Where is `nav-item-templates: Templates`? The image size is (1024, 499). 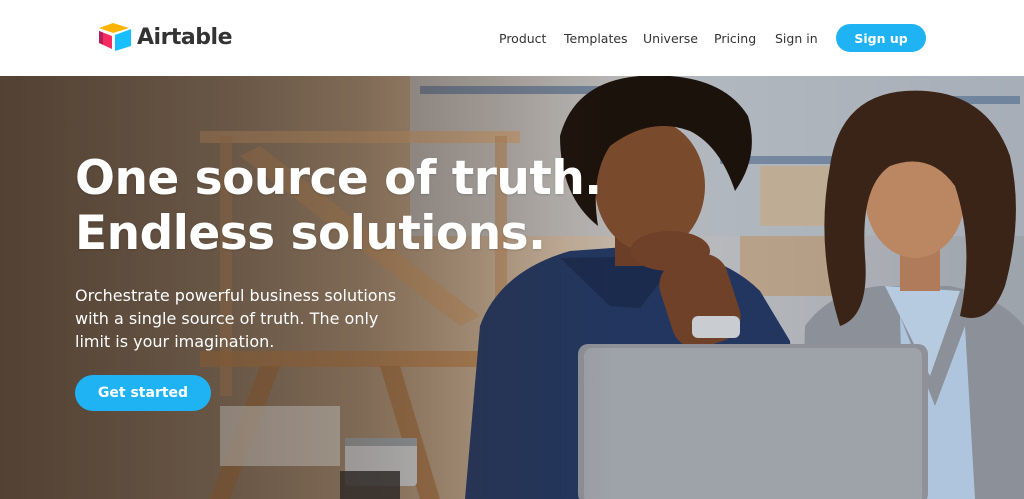
nav-item-templates: Templates is located at coordinates (596, 38).